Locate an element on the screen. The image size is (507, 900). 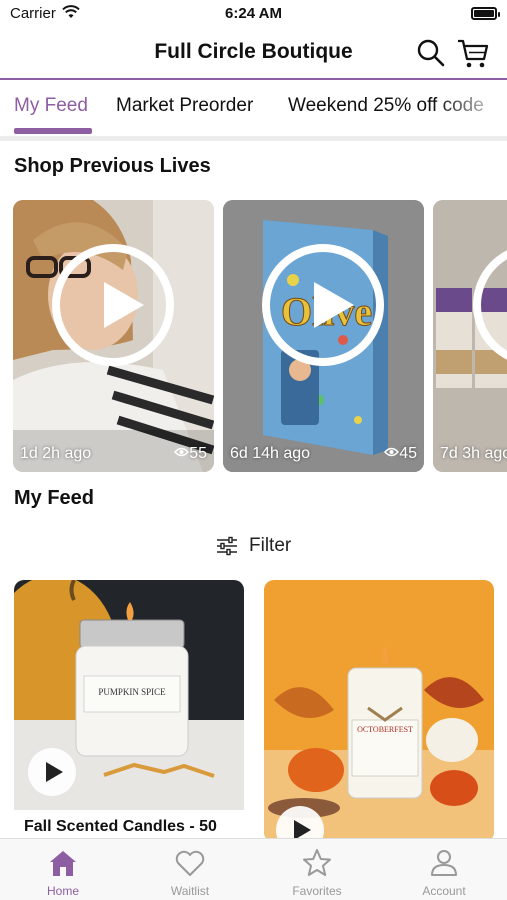
tab-home: Home is located at coordinates (63, 869).